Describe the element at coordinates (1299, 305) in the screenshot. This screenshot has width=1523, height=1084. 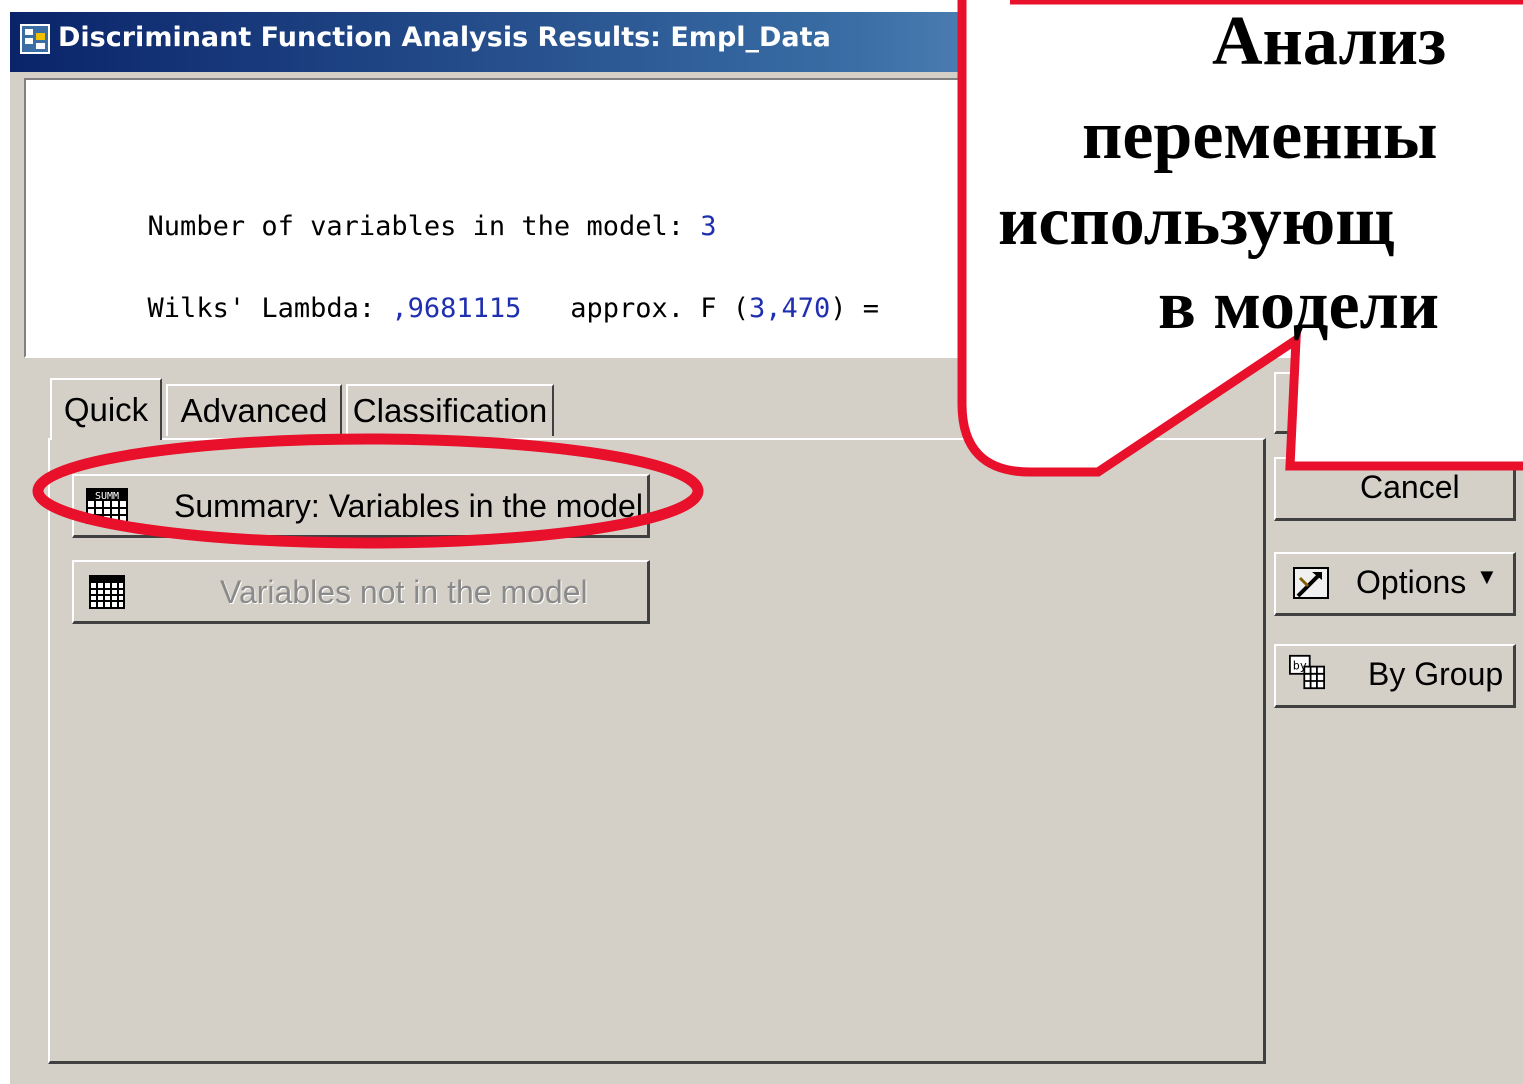
I see `callout-line-4: в модели` at that location.